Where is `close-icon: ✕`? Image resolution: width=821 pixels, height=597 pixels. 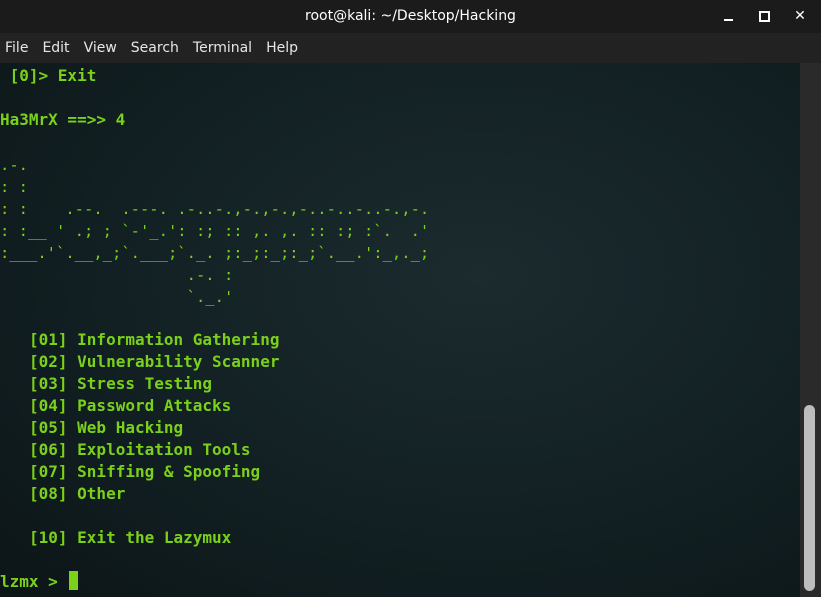 close-icon: ✕ is located at coordinates (800, 16).